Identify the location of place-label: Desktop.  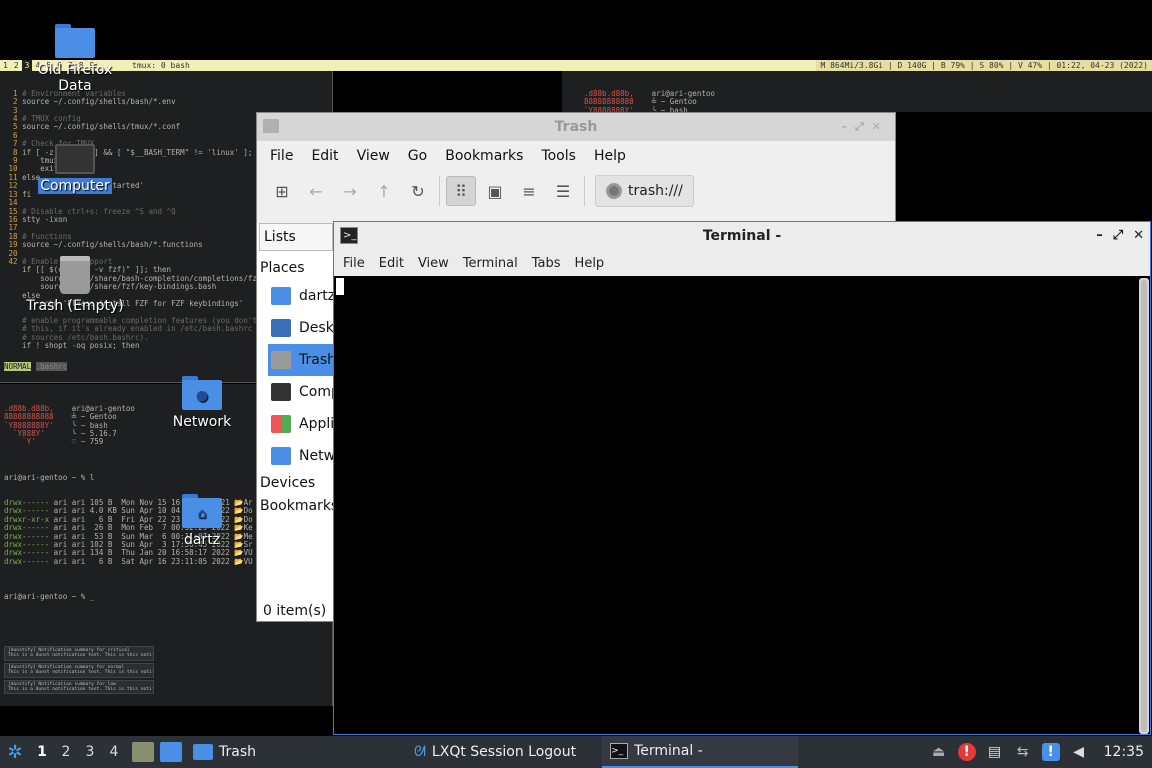
(317, 328).